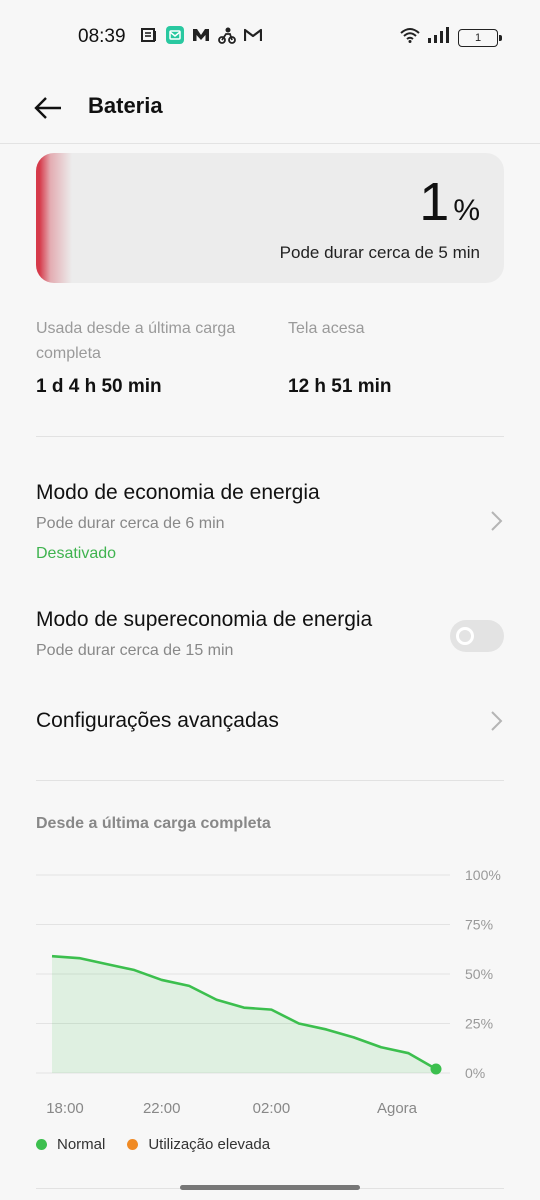 This screenshot has height=1200, width=540. Describe the element at coordinates (227, 35) in the screenshot. I see `delivery-icon` at that location.